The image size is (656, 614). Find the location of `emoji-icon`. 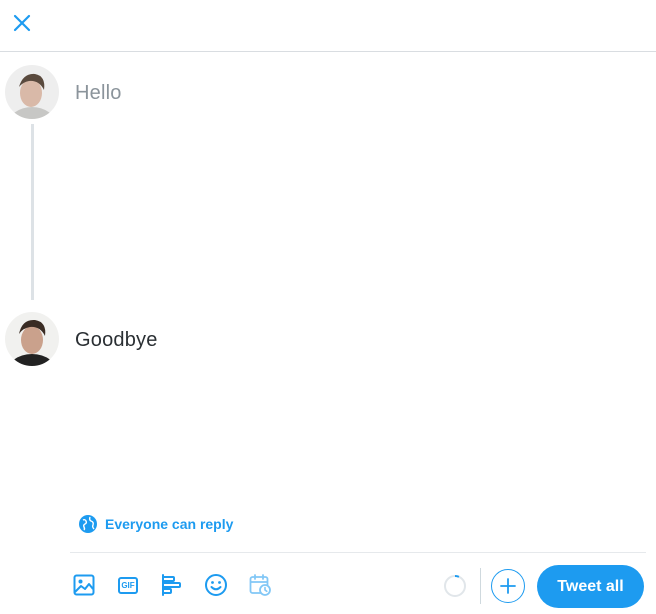

emoji-icon is located at coordinates (216, 585).